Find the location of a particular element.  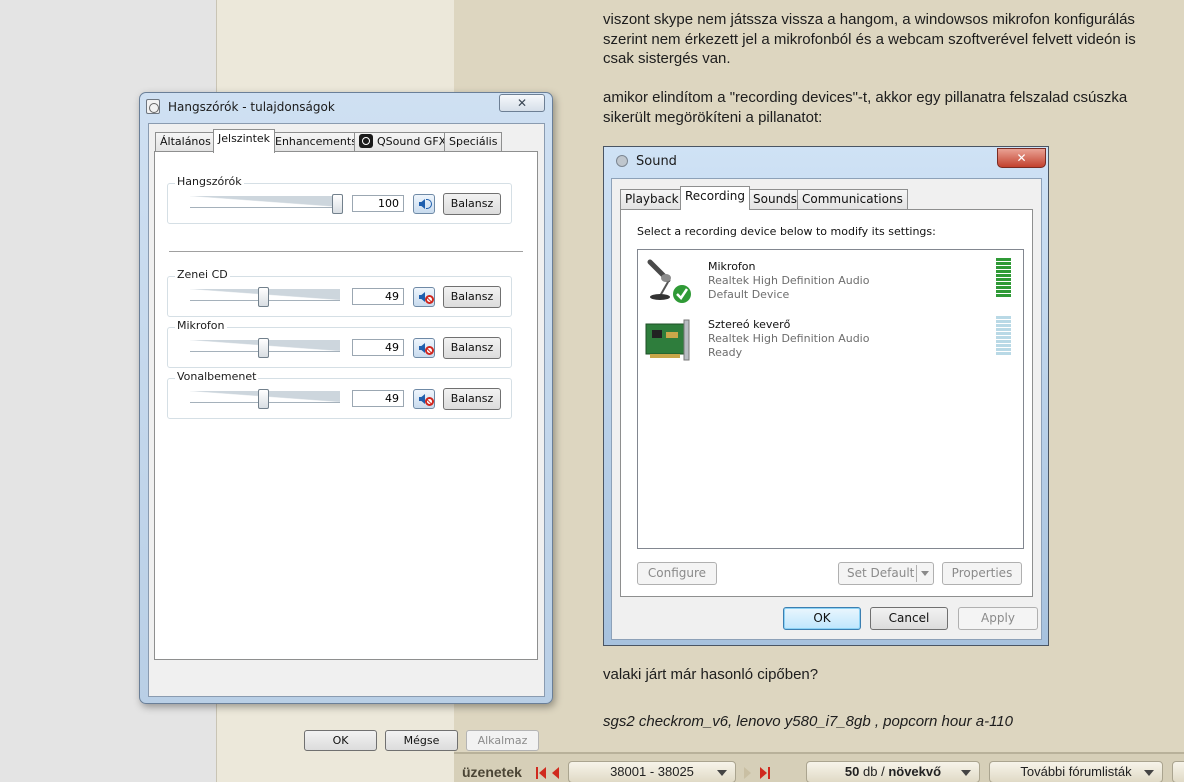

prev-page-glyph is located at coordinates (555, 773).